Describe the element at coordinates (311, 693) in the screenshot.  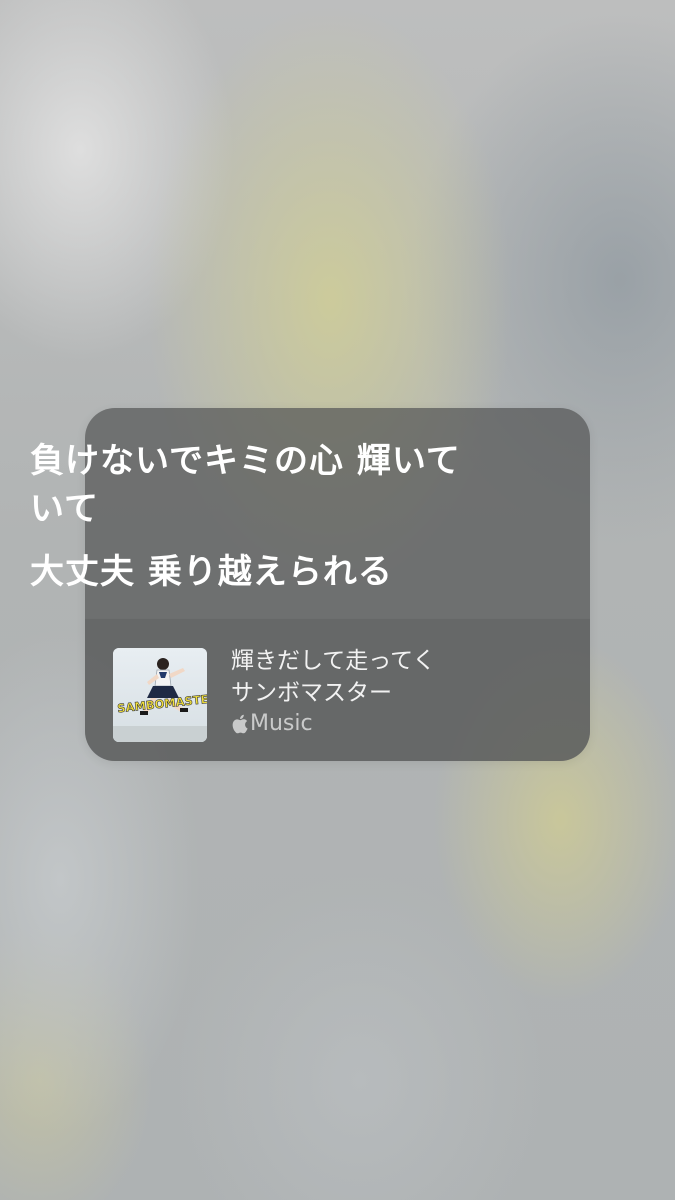
I see `artist-name: サンボマスター` at that location.